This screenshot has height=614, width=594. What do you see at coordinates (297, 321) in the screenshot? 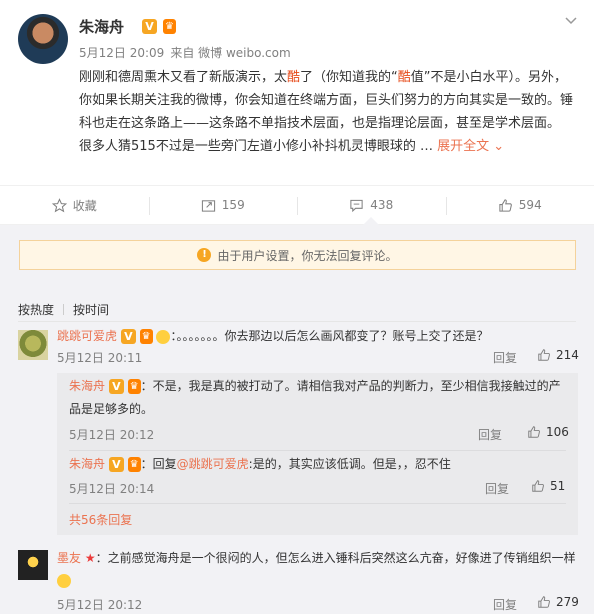
I see `section-divider` at bounding box center [297, 321].